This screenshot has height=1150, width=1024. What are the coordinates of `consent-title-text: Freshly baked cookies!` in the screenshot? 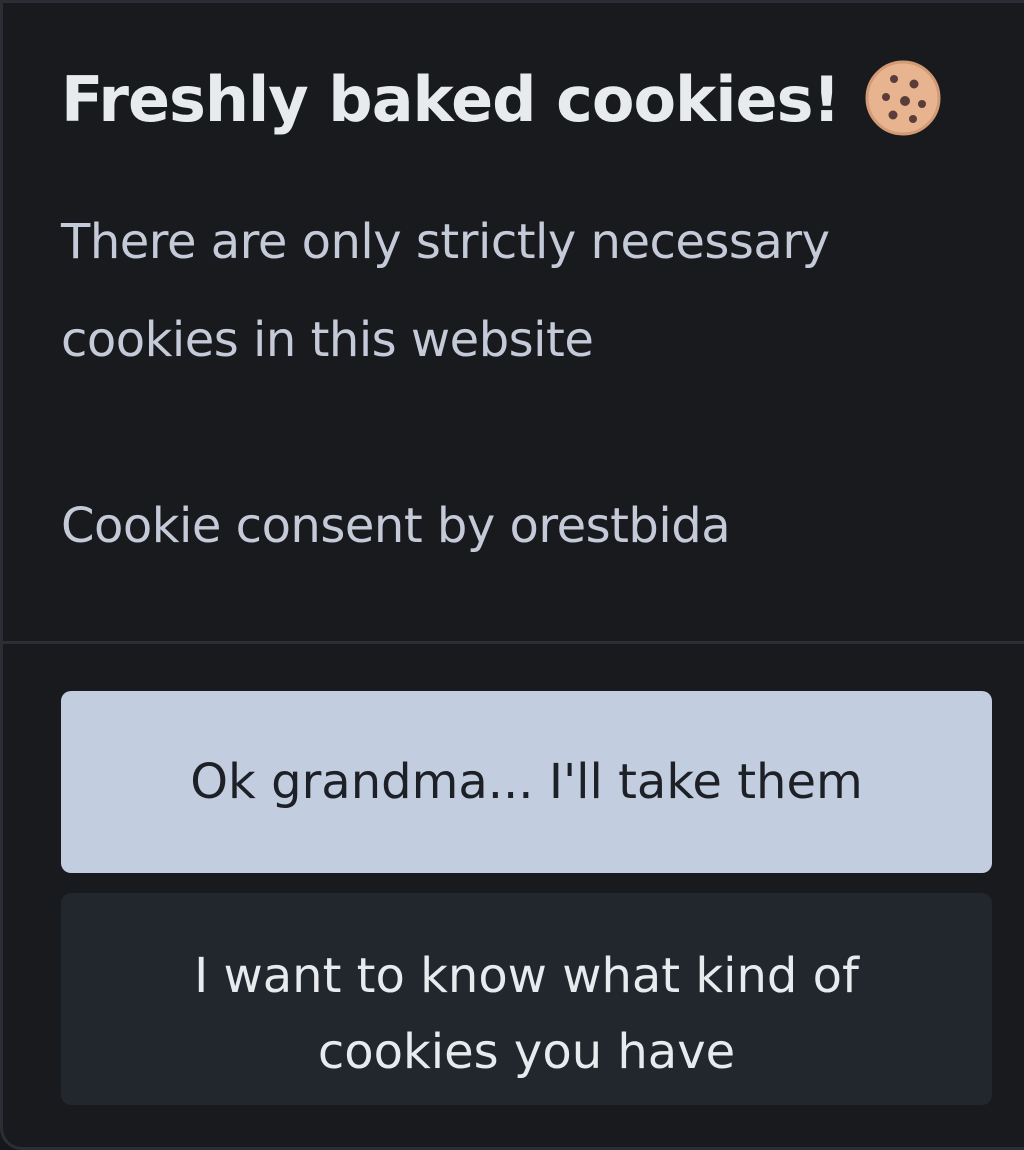 It's located at (451, 99).